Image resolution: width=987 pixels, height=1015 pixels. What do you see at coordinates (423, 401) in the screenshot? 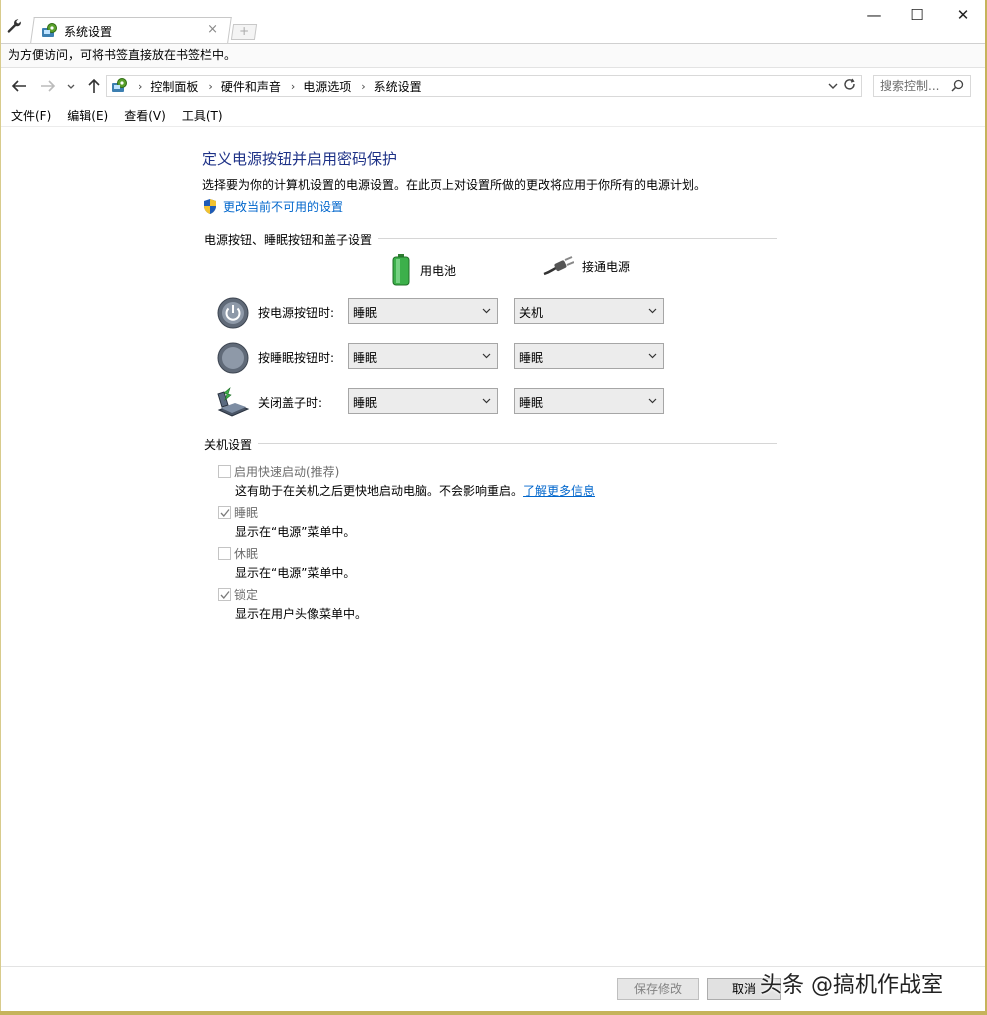
I see `lid-close-battery-select: 睡眠` at bounding box center [423, 401].